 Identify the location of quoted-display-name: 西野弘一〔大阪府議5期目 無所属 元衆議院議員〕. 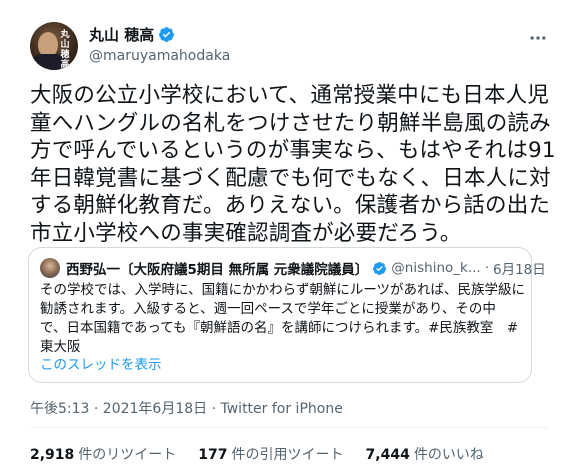
(217, 270).